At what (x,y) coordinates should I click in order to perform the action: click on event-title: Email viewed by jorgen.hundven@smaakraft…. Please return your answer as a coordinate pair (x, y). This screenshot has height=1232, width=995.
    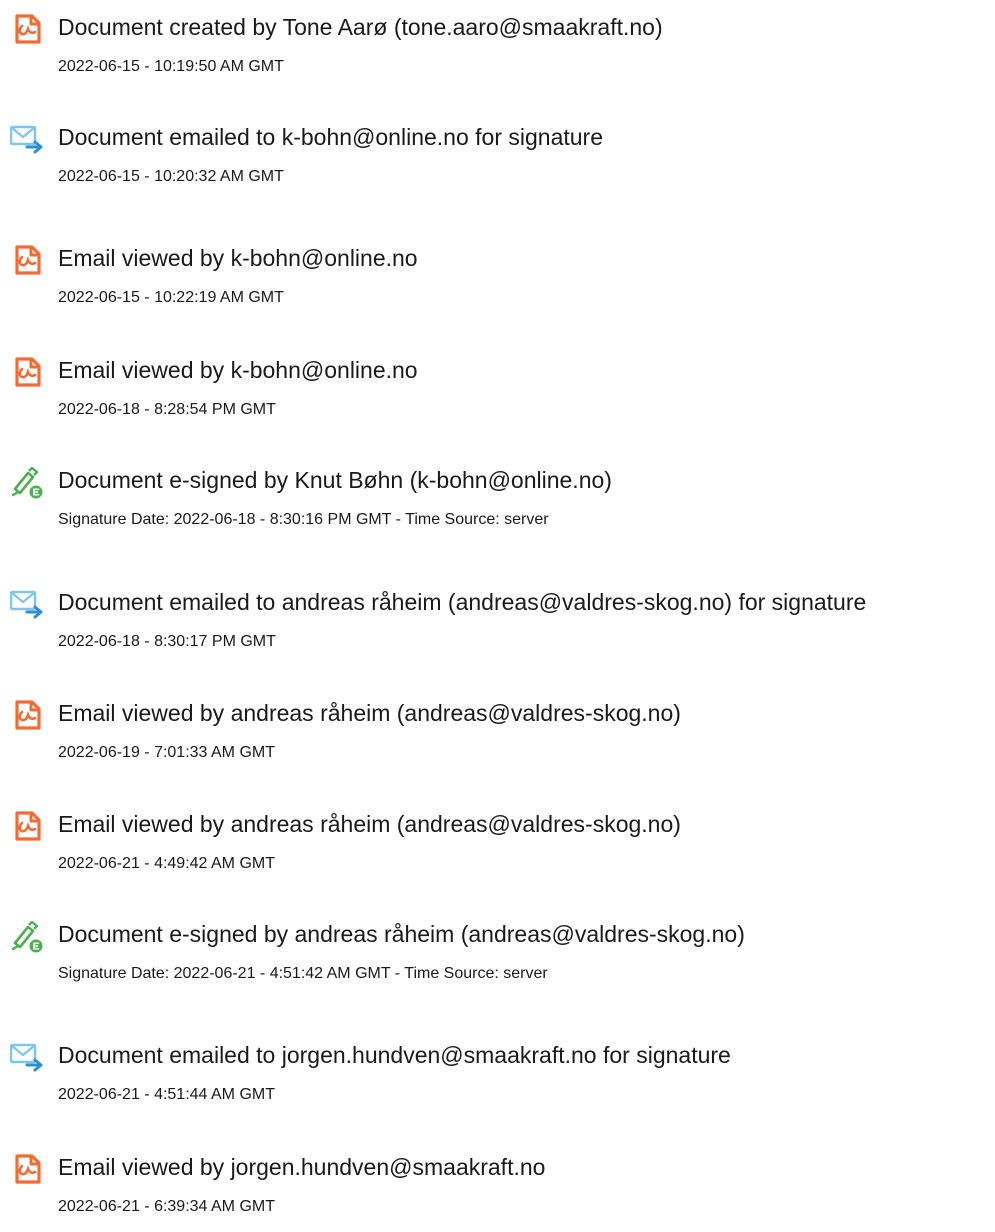
    Looking at the image, I should click on (302, 1167).